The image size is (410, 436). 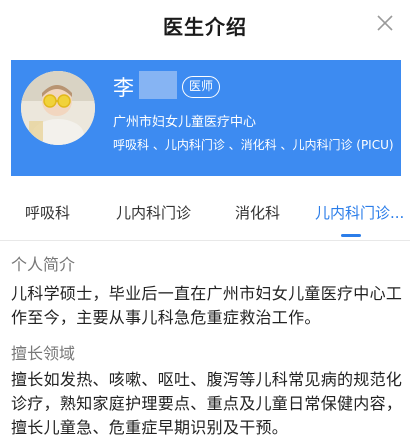 What do you see at coordinates (47, 212) in the screenshot?
I see `tab-respiratory: 呼吸科` at bounding box center [47, 212].